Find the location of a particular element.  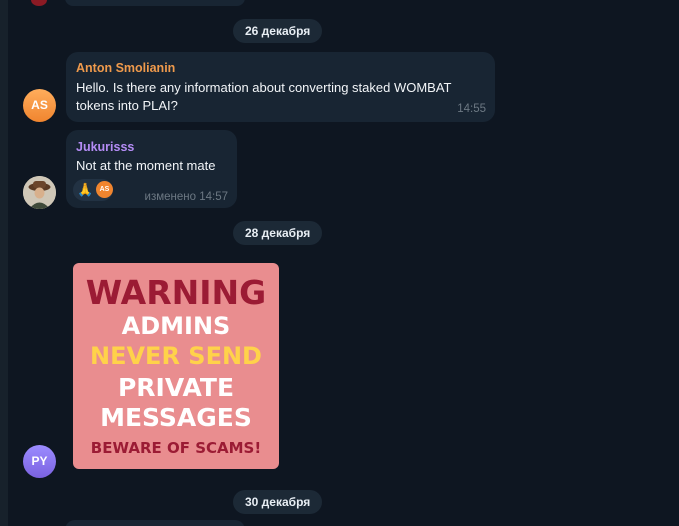

warning-line: WARNING is located at coordinates (176, 292).